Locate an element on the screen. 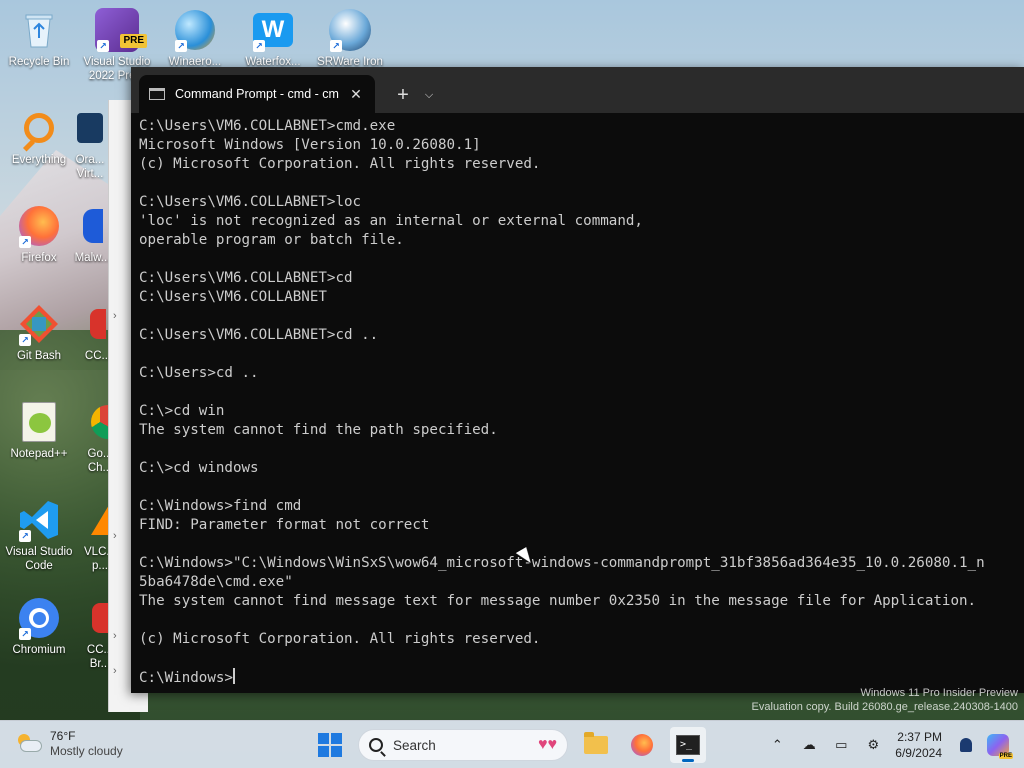 The image size is (1024, 768). search-highlight-icon: ♥︎♥︎ is located at coordinates (547, 744).